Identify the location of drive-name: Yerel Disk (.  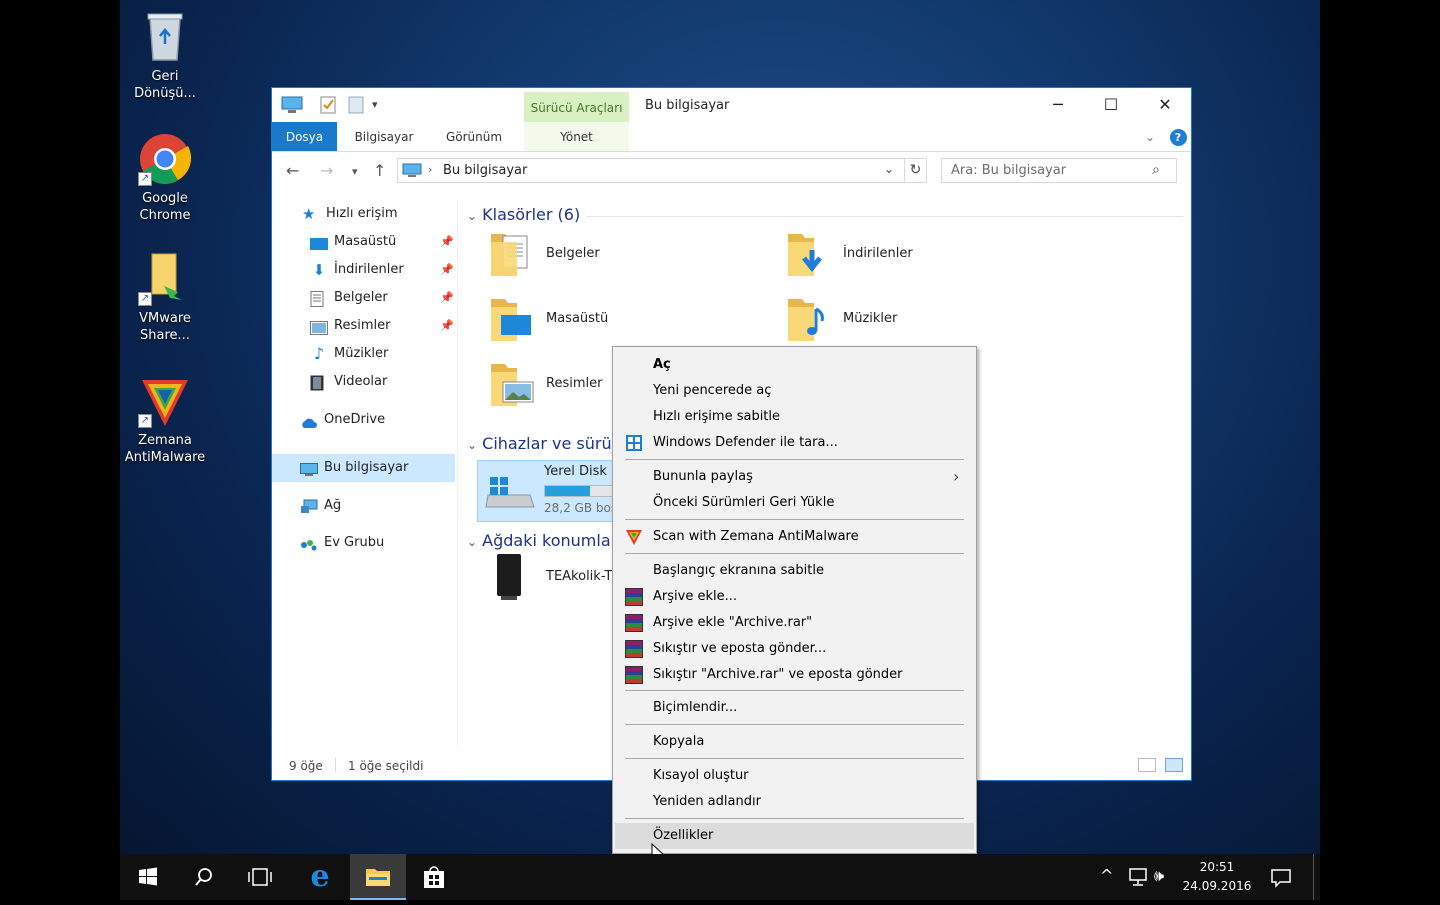
(580, 471).